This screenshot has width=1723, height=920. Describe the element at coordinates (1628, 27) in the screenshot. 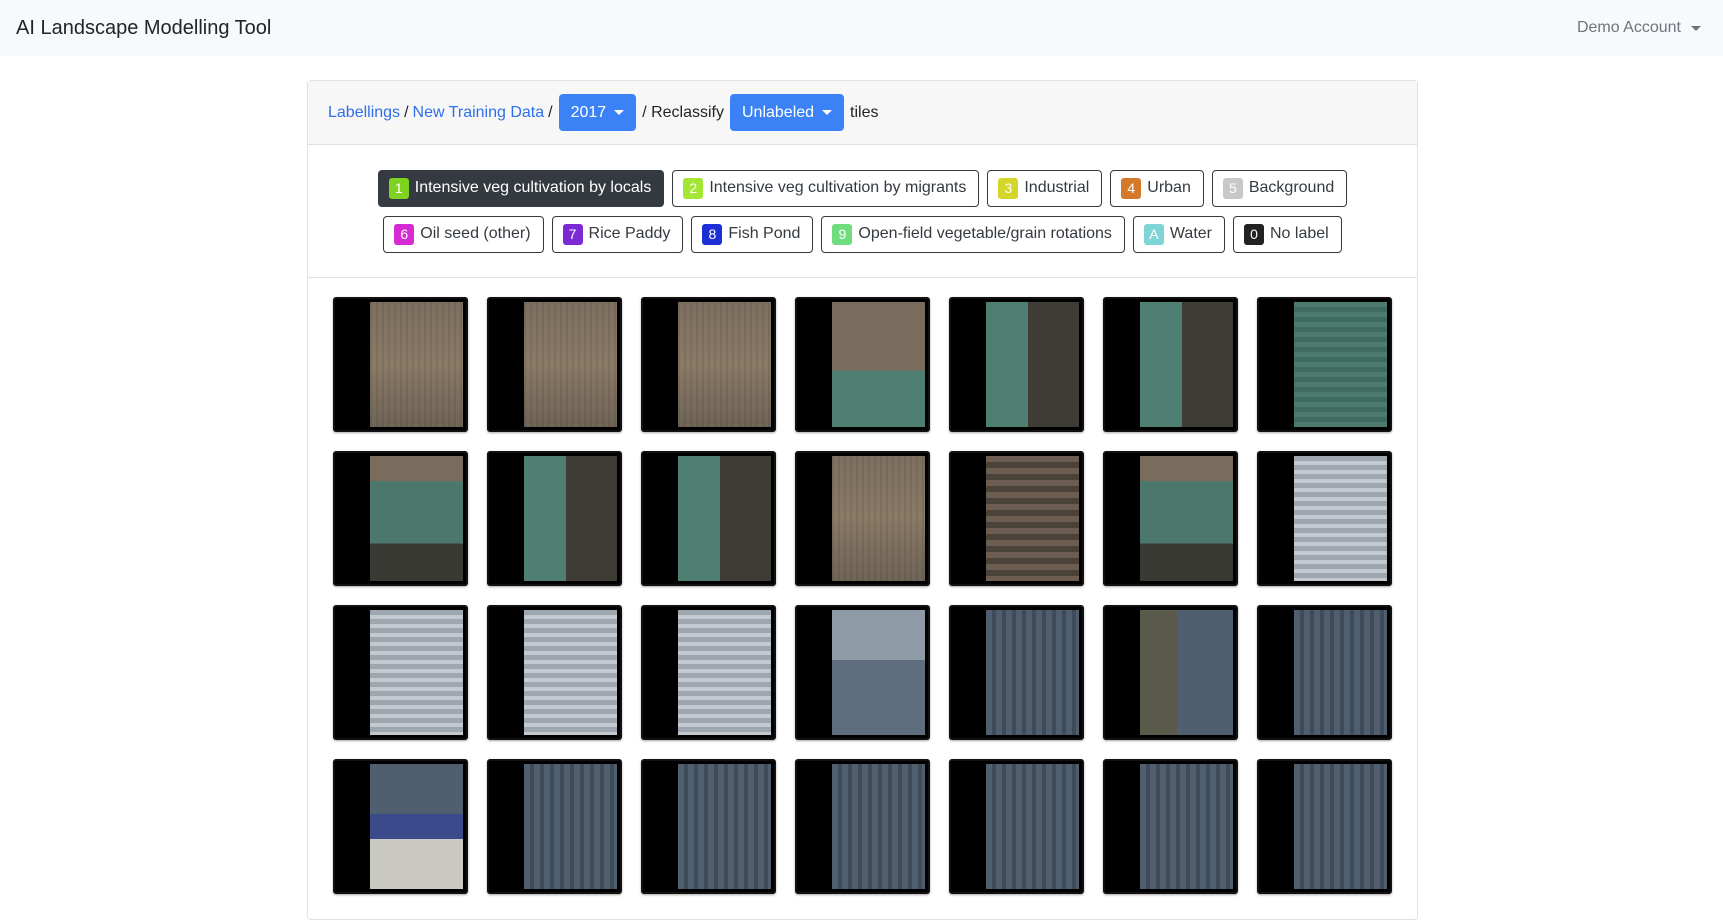

I see `account-name: Demo Account` at that location.